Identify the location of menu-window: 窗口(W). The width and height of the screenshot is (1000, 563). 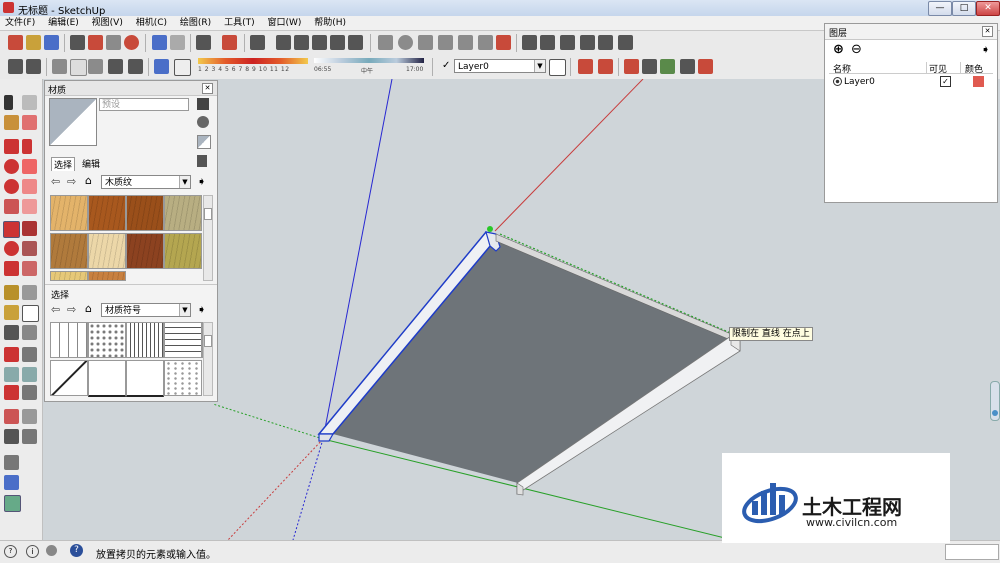
(284, 23).